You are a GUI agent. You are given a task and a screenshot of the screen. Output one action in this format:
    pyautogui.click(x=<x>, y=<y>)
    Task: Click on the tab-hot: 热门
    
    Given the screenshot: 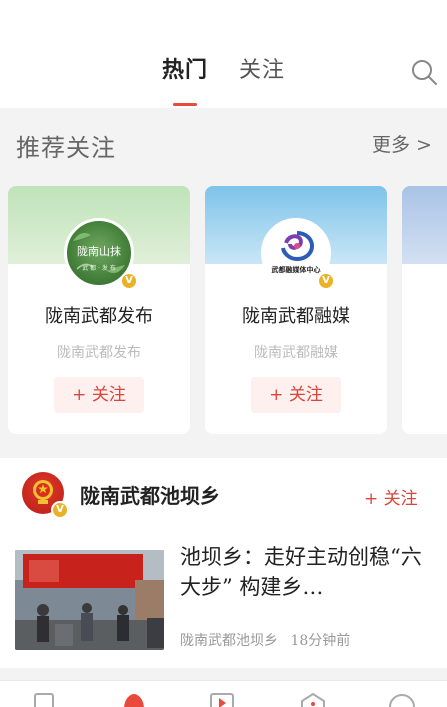 What is the action you would take?
    pyautogui.click(x=185, y=71)
    